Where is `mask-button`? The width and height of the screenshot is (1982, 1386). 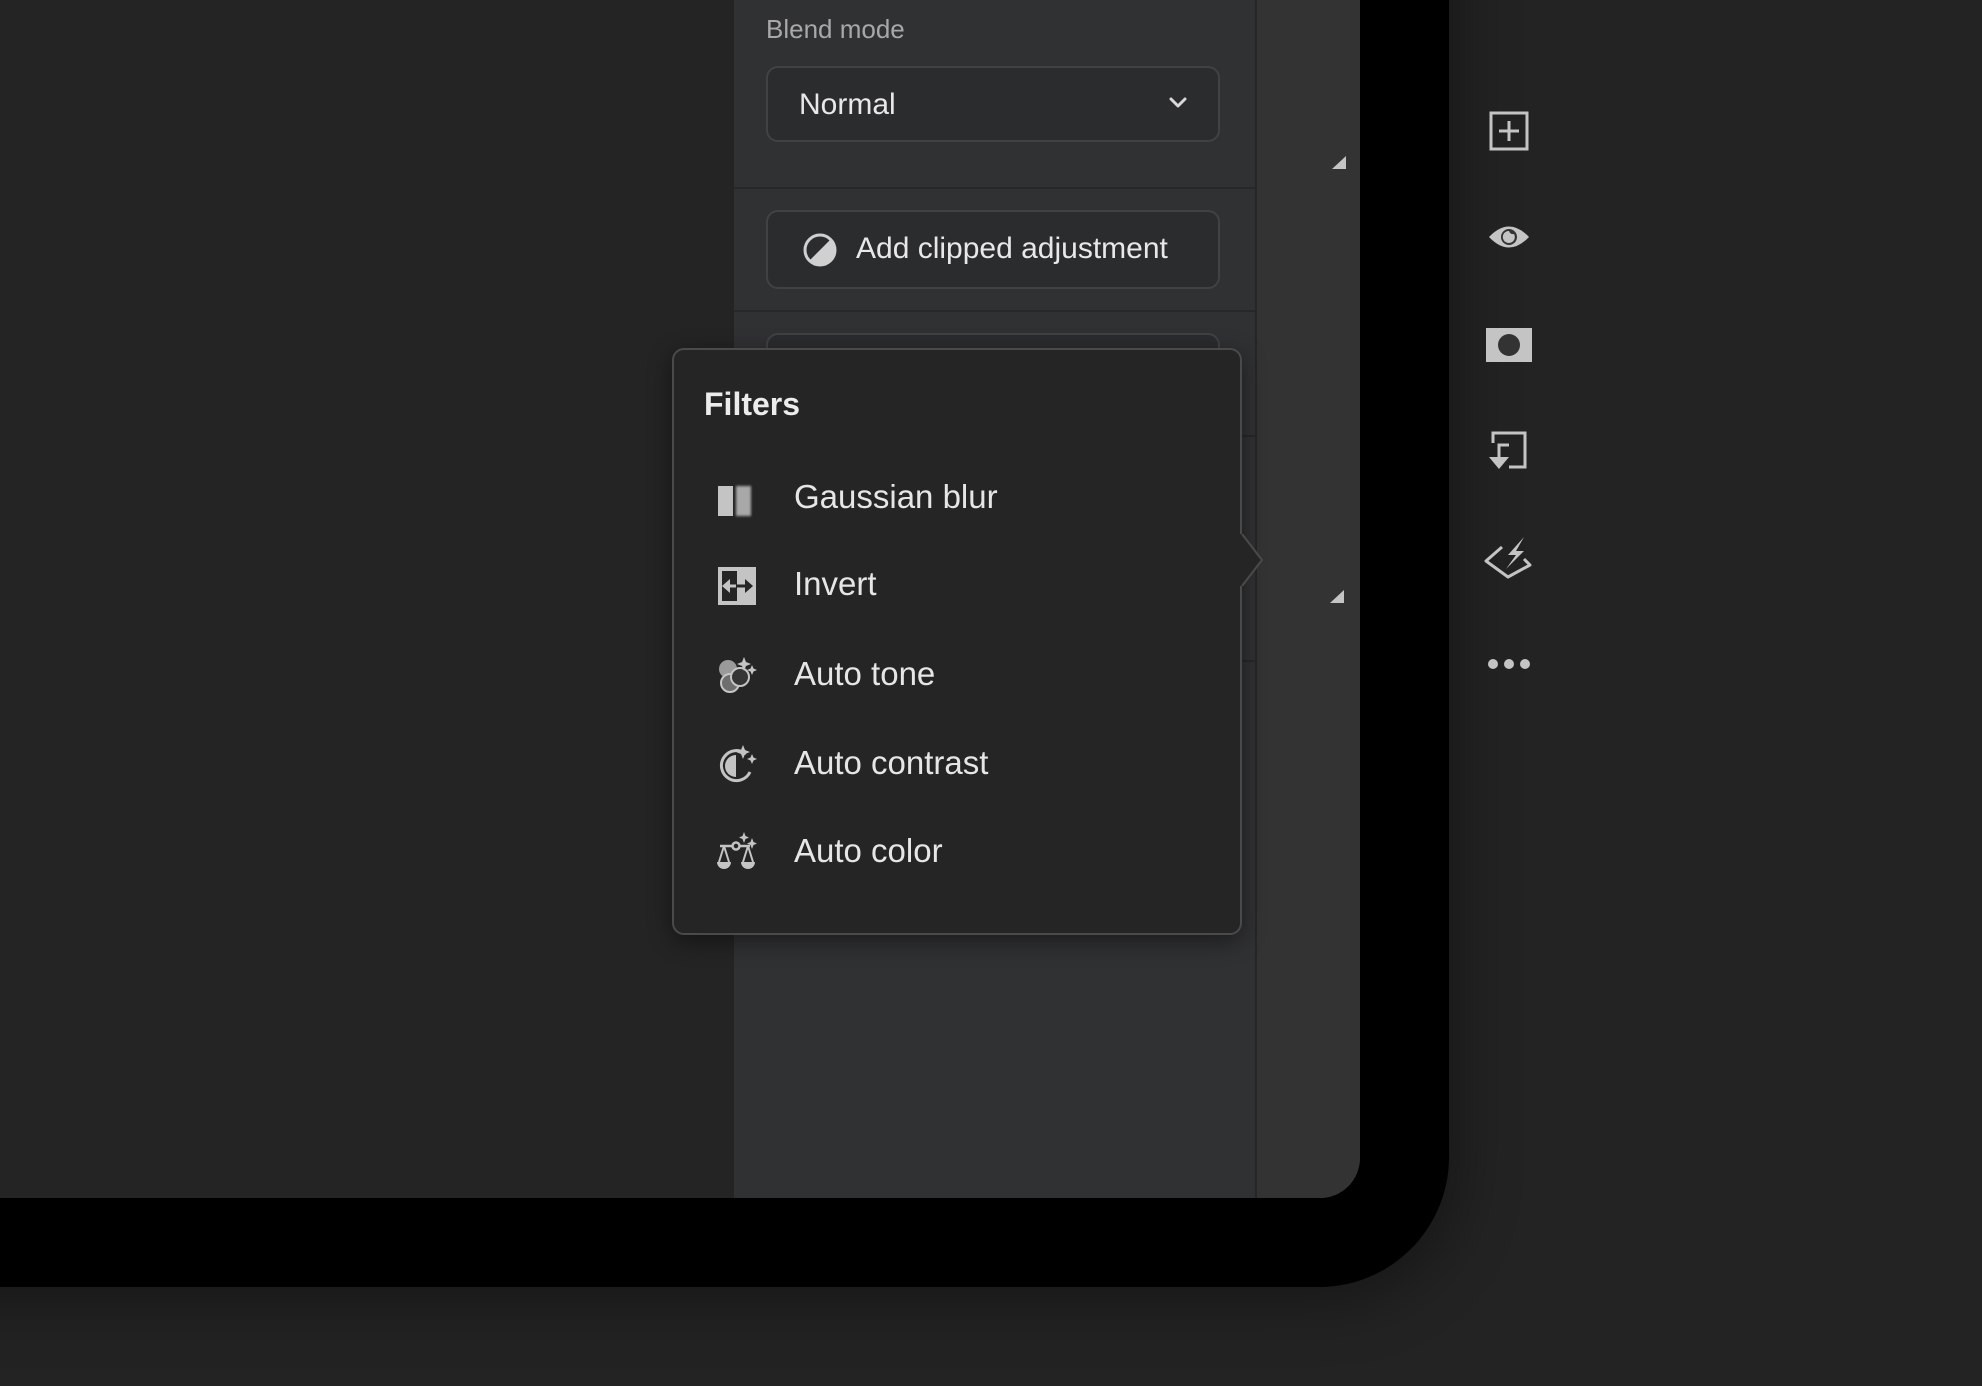 mask-button is located at coordinates (1509, 345).